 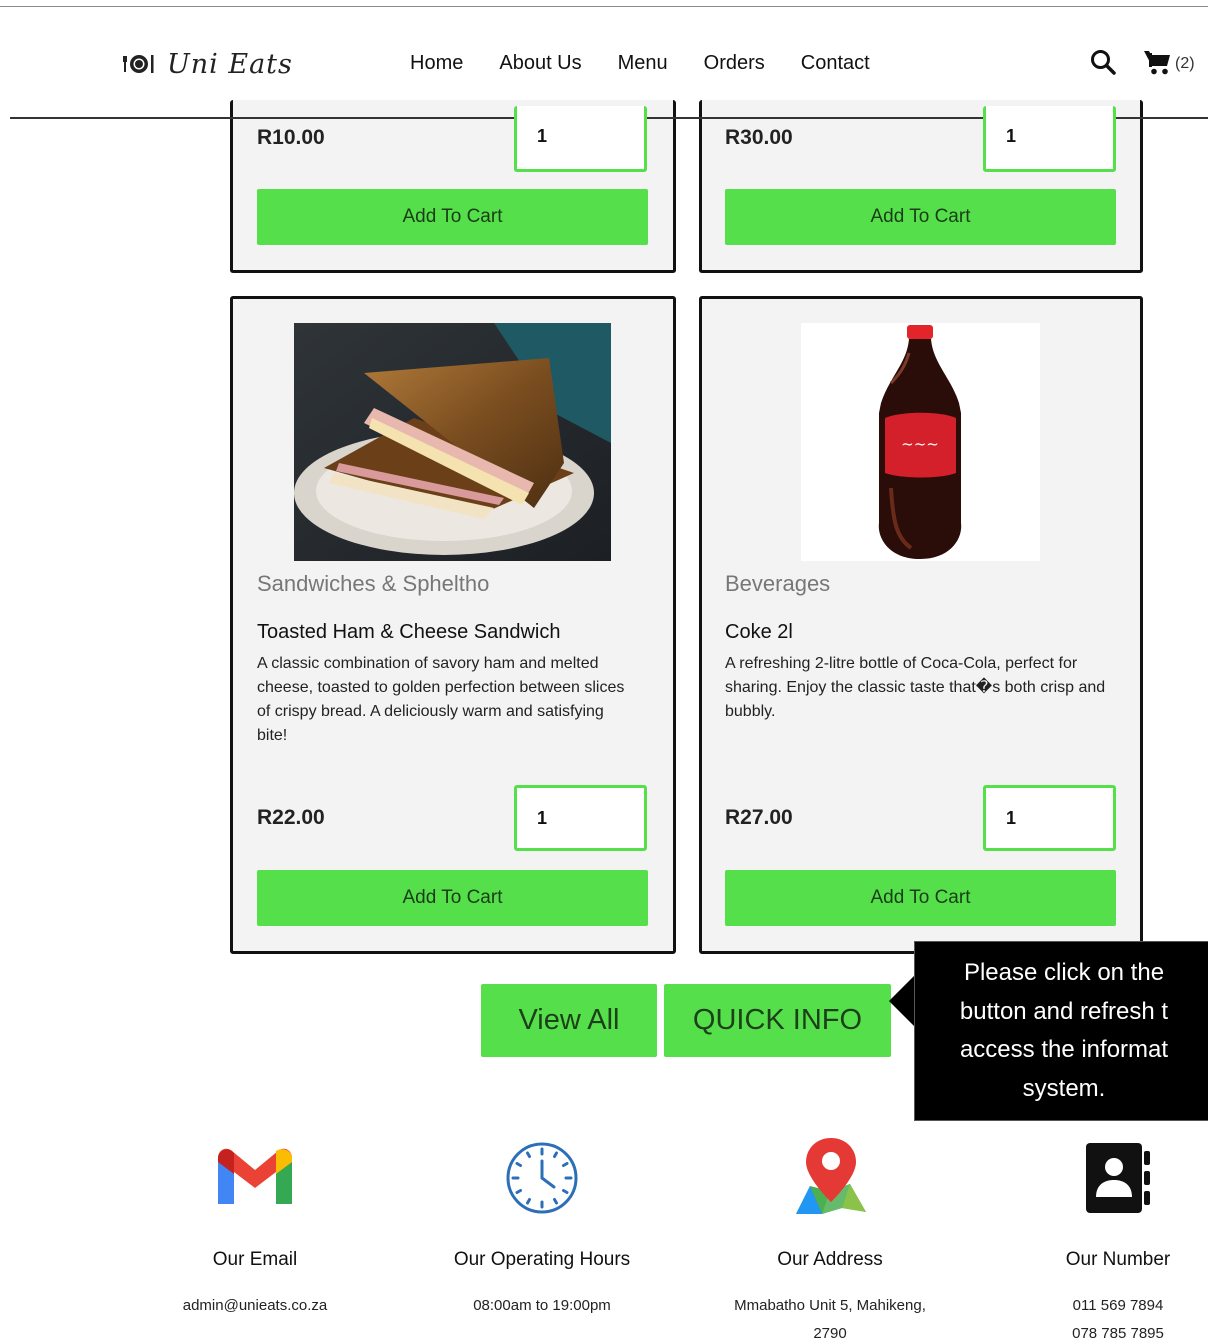 What do you see at coordinates (830, 1333) in the screenshot?
I see `footer-address-line: 2790` at bounding box center [830, 1333].